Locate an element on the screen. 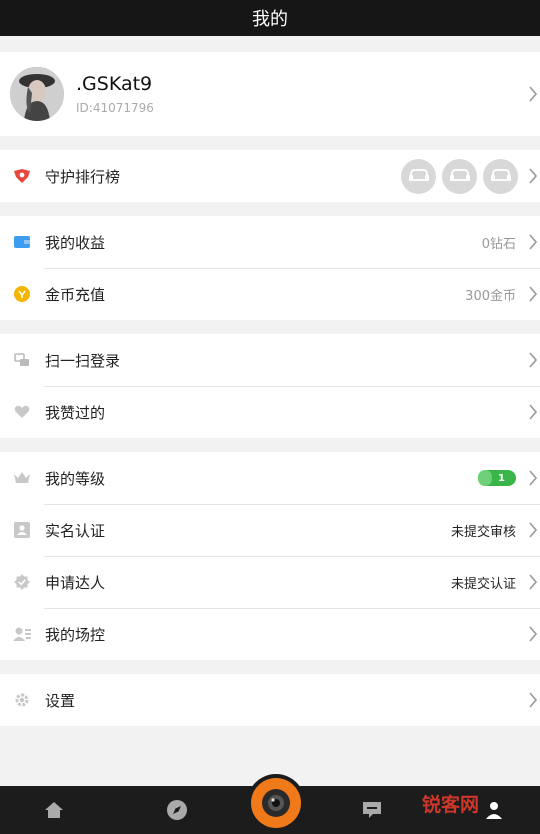 The image size is (540, 834). user-icon is located at coordinates (494, 810).